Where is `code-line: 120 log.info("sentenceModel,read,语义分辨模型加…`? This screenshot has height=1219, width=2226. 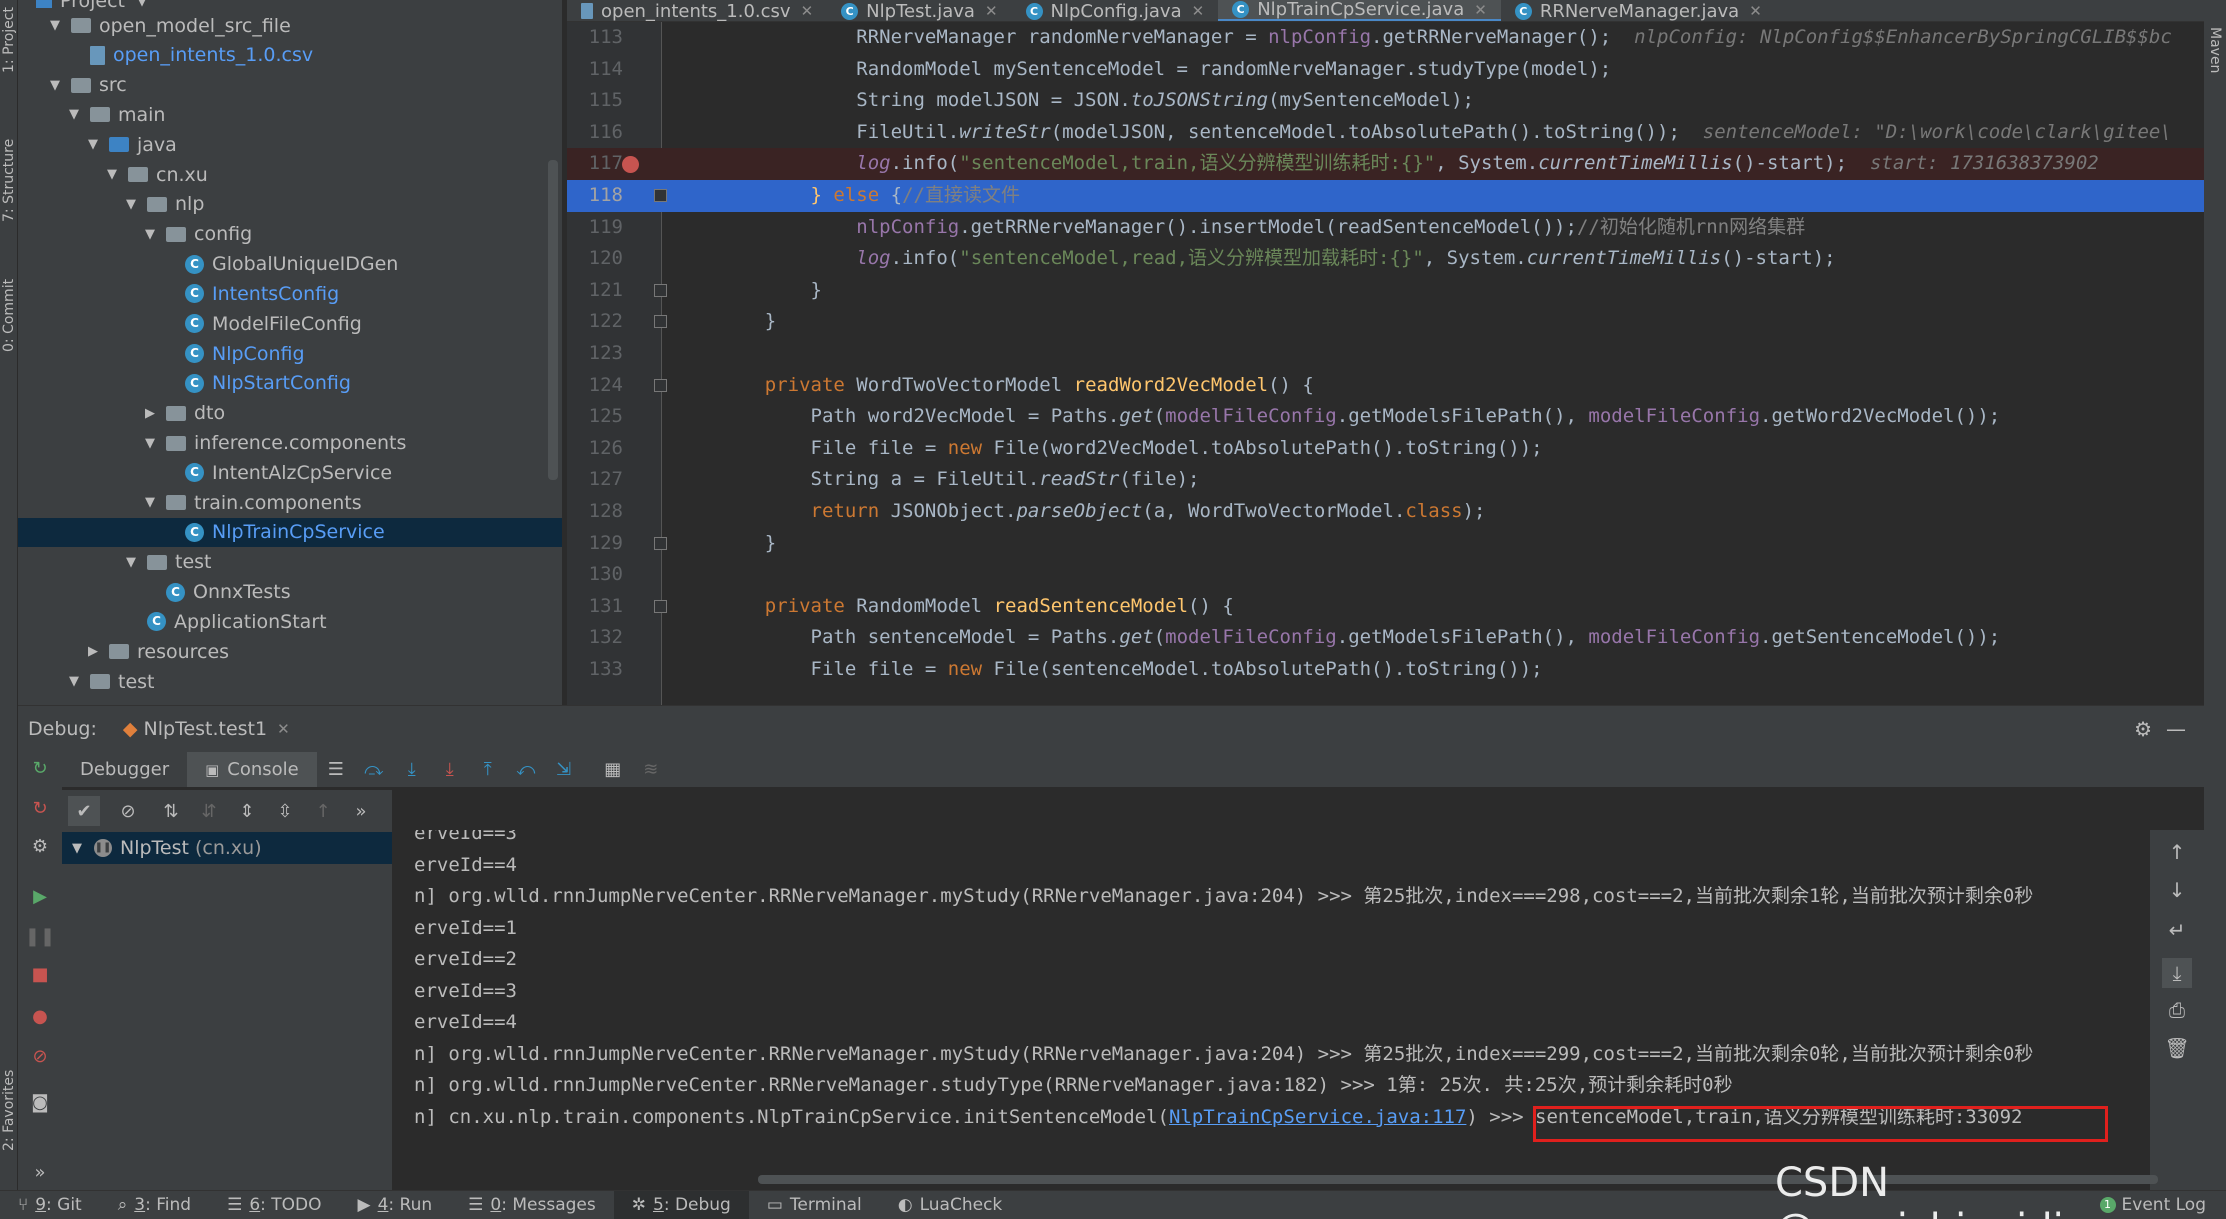 code-line: 120 log.info("sentenceModel,read,语义分辨模型加… is located at coordinates (1385, 259).